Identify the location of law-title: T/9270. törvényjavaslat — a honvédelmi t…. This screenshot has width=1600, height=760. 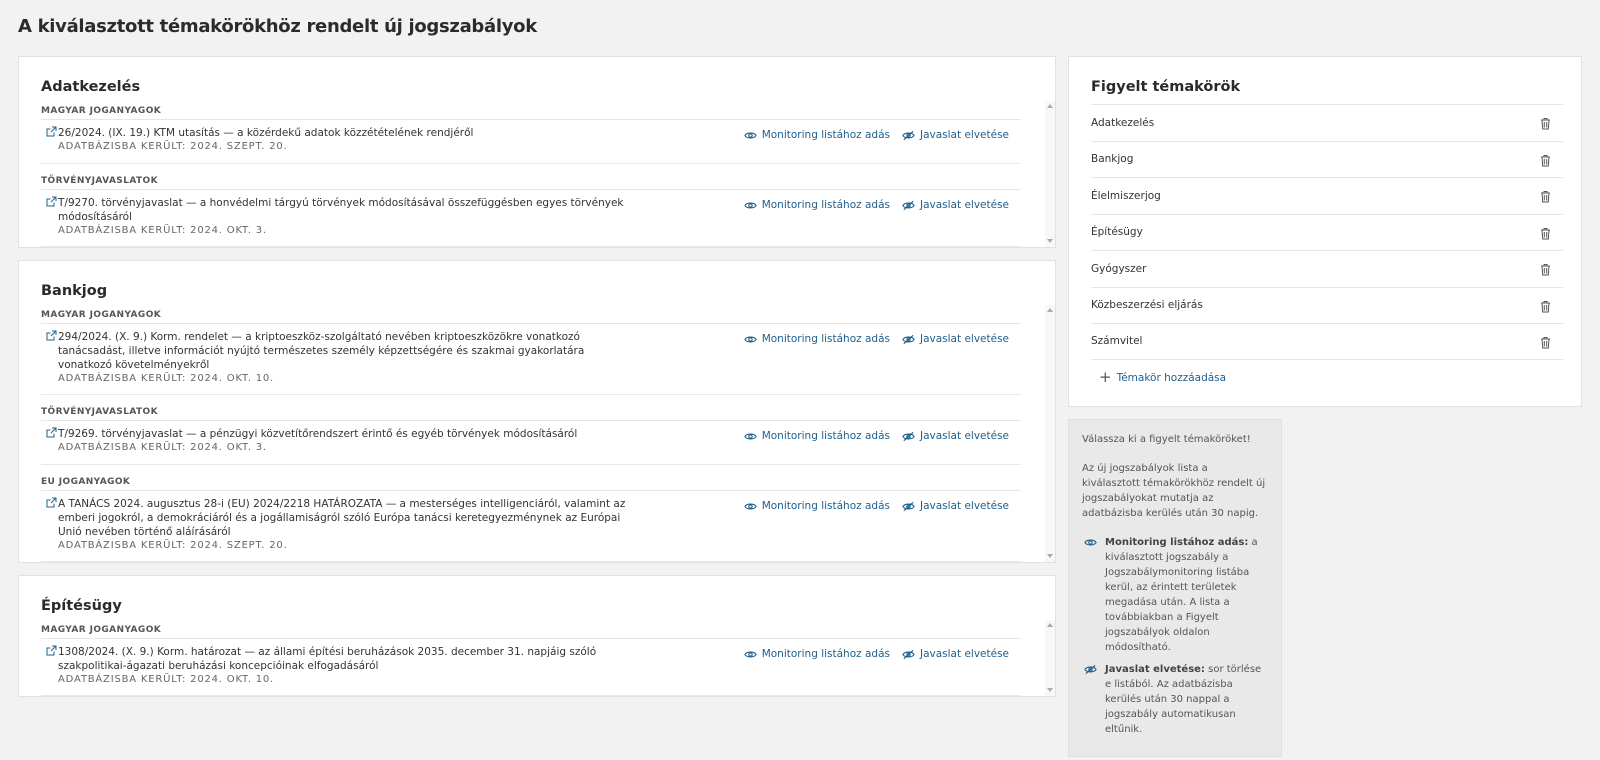
(345, 210).